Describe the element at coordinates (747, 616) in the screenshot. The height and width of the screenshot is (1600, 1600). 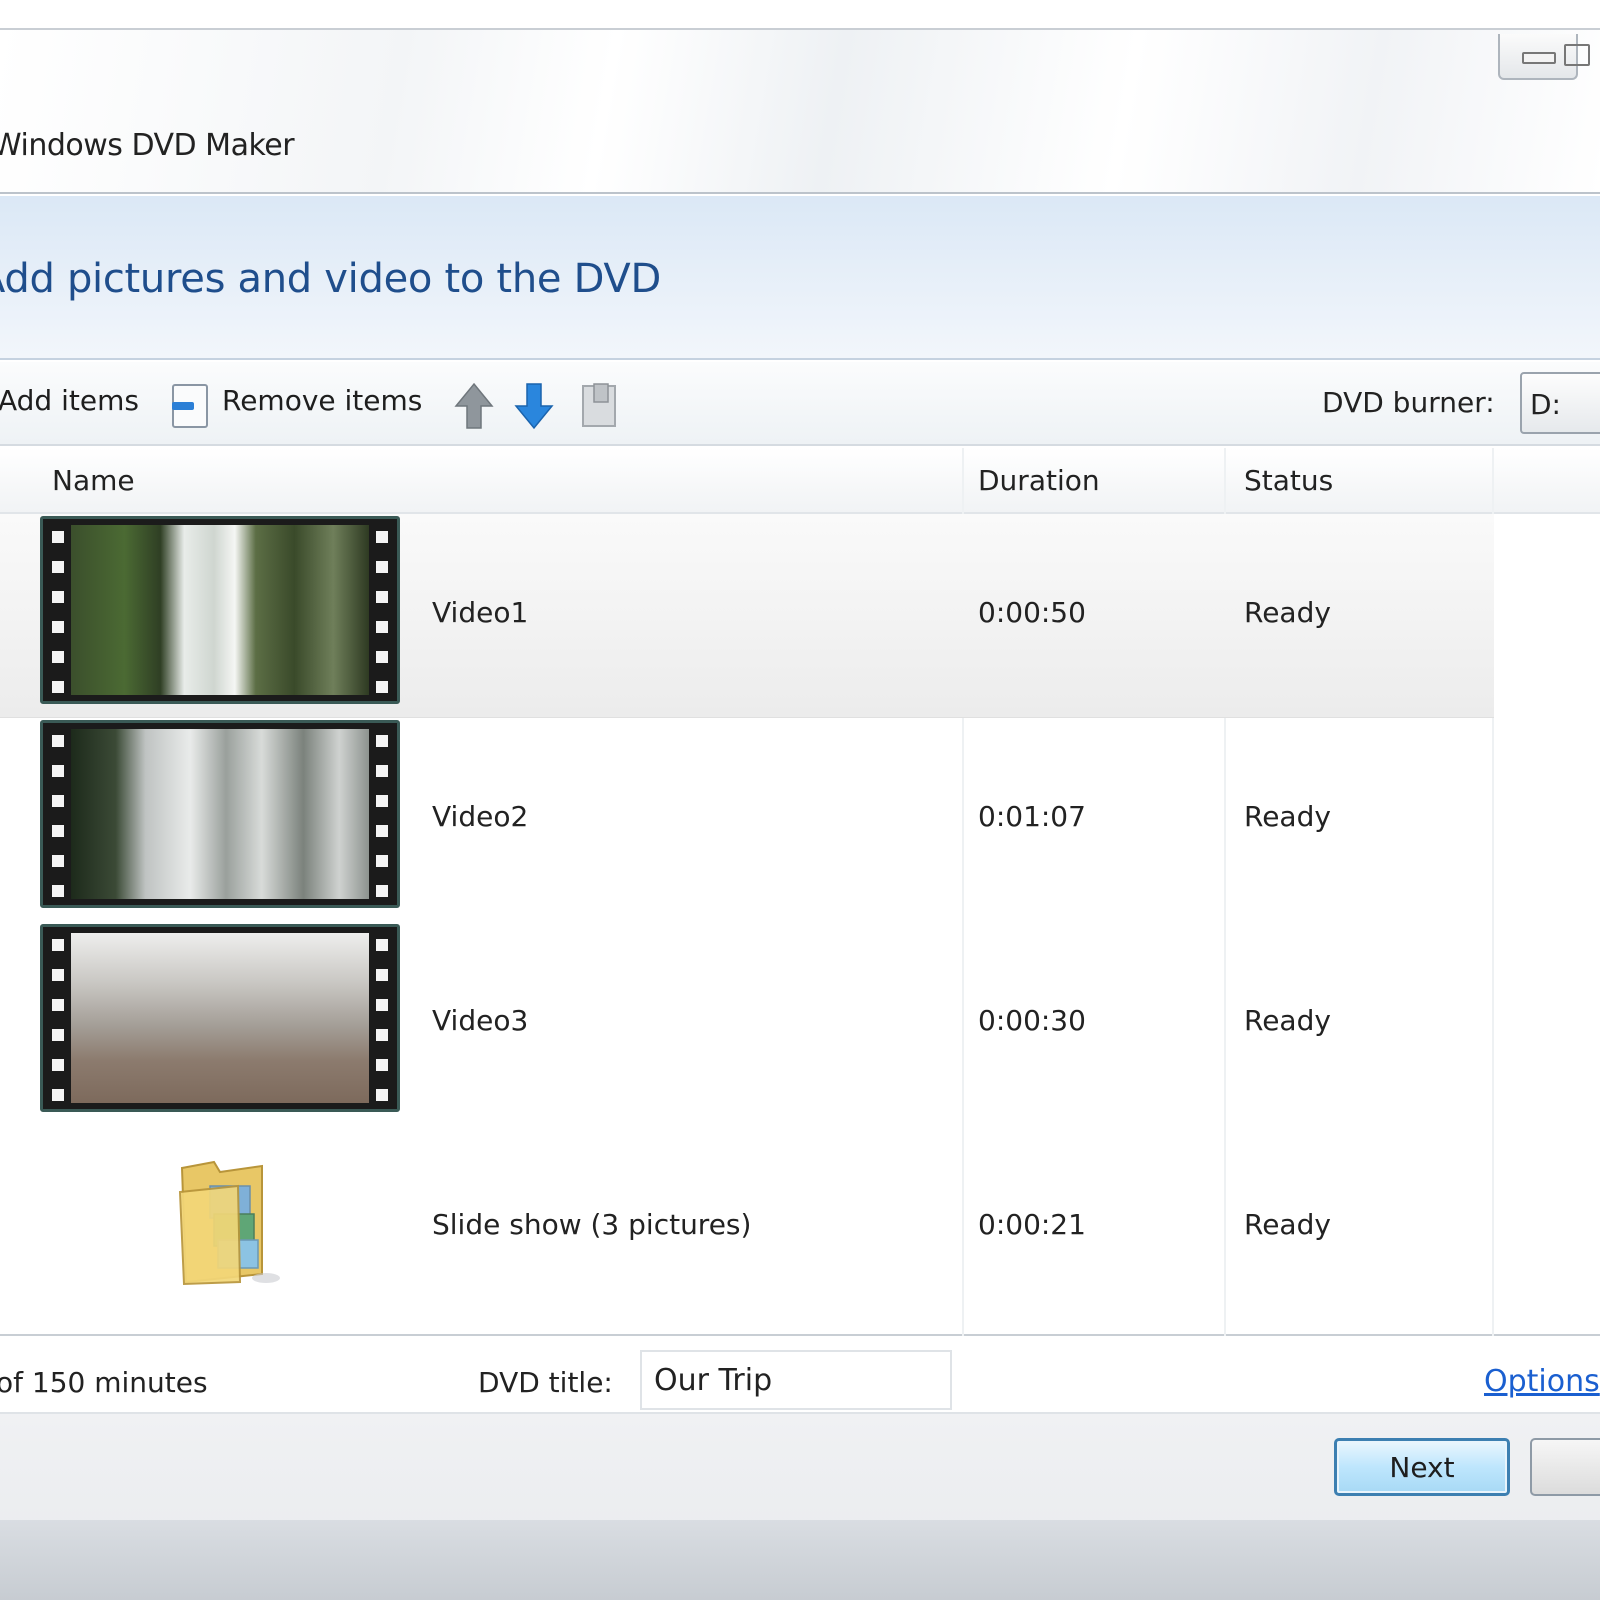
I see `list-item: Video1 0:00:50 Ready` at that location.